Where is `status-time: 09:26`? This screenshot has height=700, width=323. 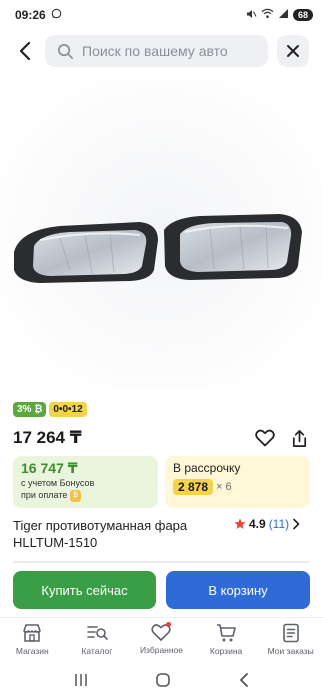 status-time: 09:26 is located at coordinates (30, 15).